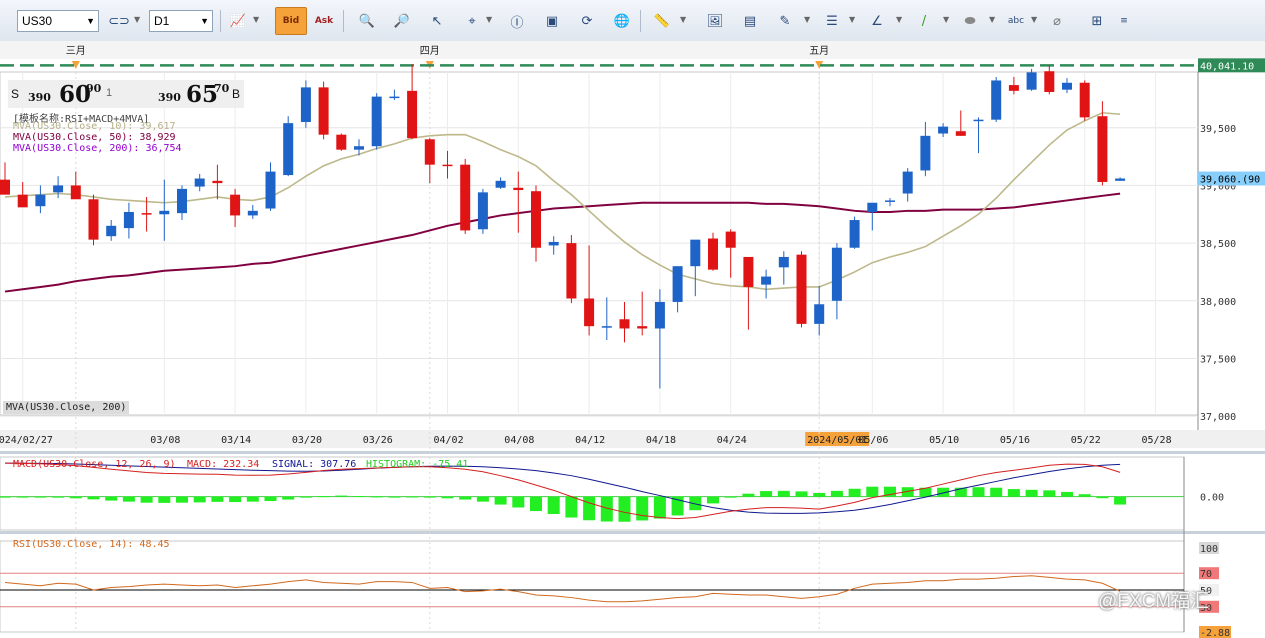 Image resolution: width=1265 pixels, height=638 pixels. I want to click on date-tick-label: 05/22, so click(1086, 440).